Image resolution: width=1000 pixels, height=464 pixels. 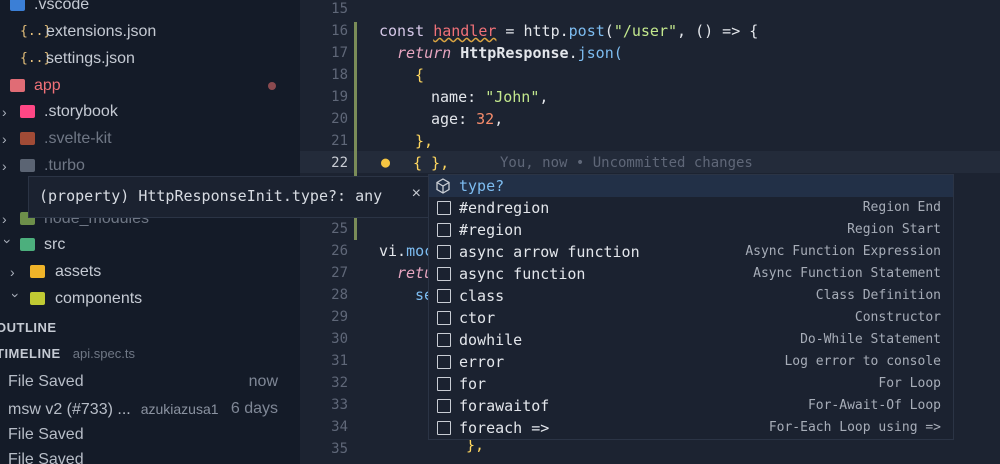 What do you see at coordinates (385, 162) in the screenshot?
I see `lightbulb-icon: ●` at bounding box center [385, 162].